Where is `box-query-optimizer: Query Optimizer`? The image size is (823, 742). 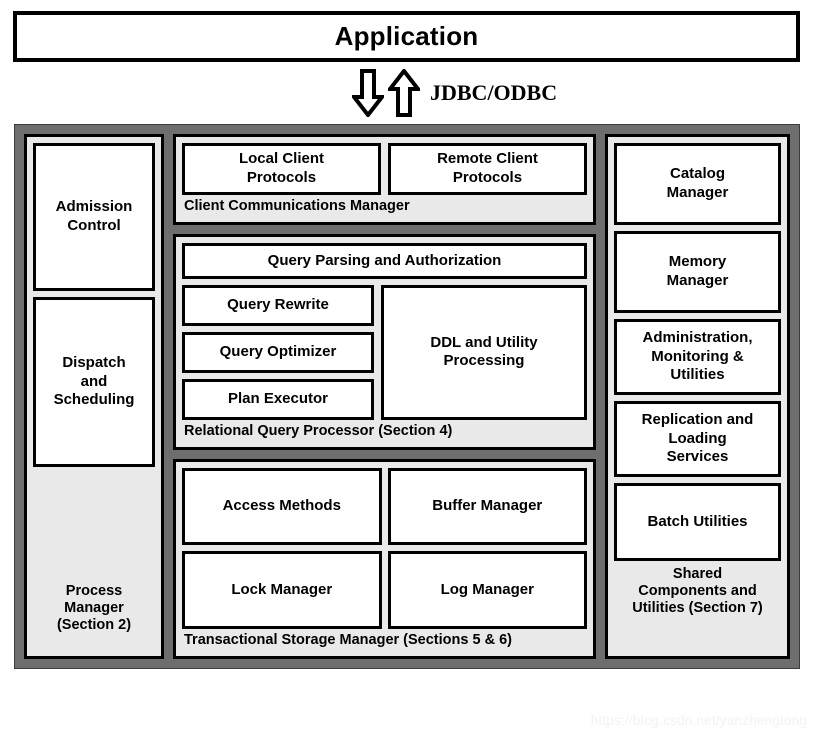
box-query-optimizer: Query Optimizer is located at coordinates (278, 352).